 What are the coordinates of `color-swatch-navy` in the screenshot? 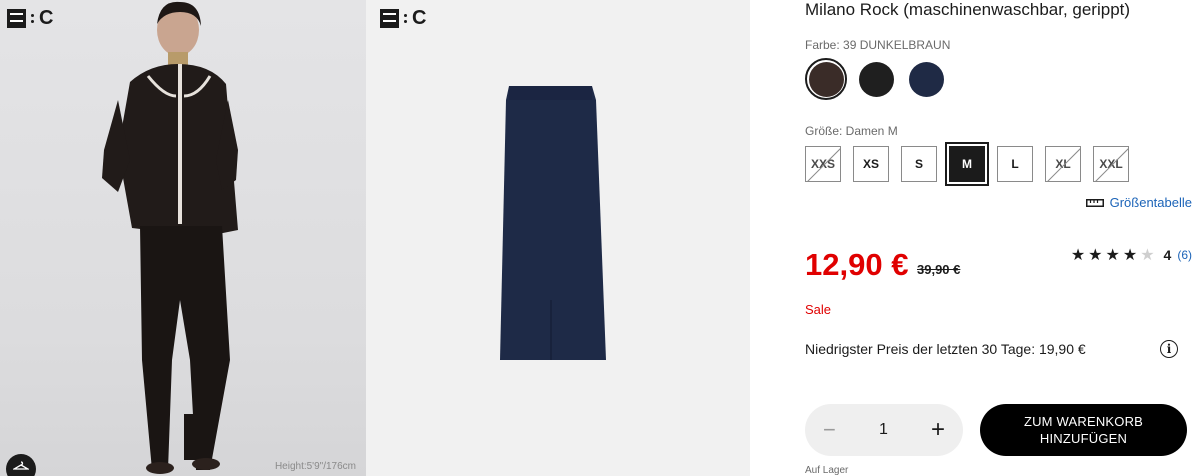 It's located at (926, 79).